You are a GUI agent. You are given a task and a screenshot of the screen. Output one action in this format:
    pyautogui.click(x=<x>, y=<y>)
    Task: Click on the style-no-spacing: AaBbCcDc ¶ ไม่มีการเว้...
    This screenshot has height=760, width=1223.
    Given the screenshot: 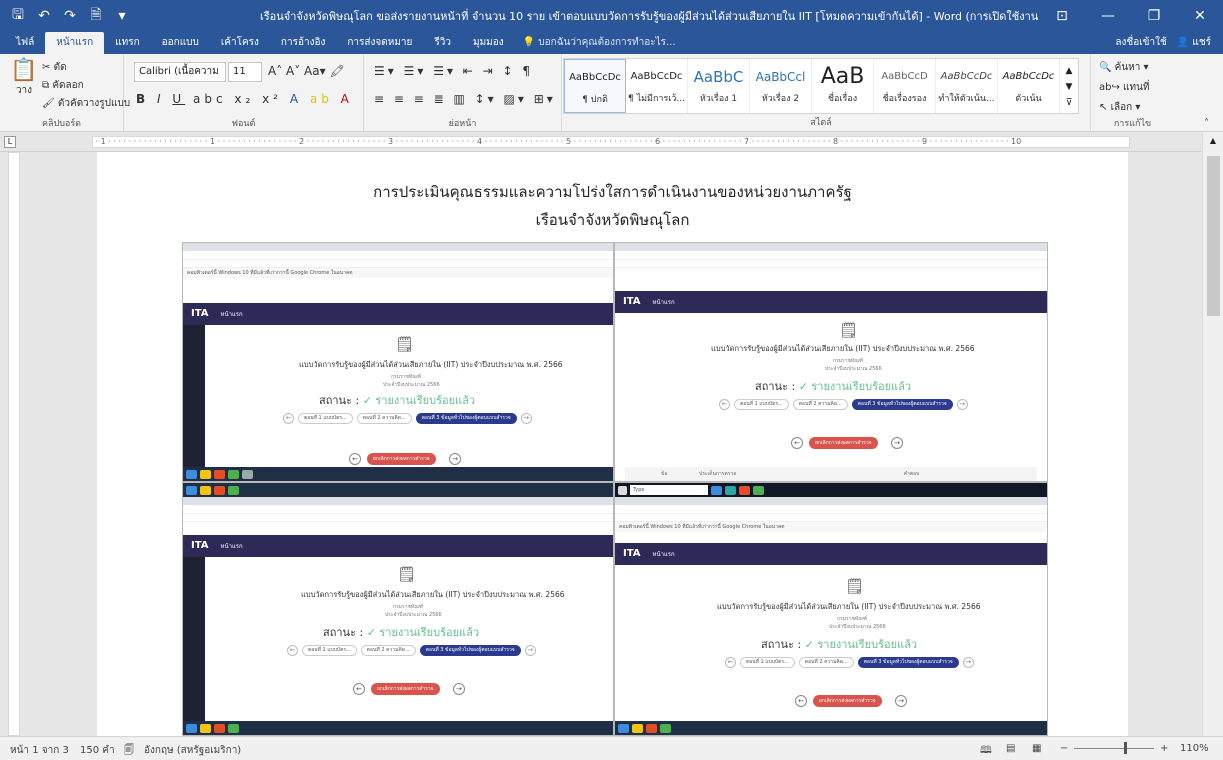 What is the action you would take?
    pyautogui.click(x=657, y=86)
    